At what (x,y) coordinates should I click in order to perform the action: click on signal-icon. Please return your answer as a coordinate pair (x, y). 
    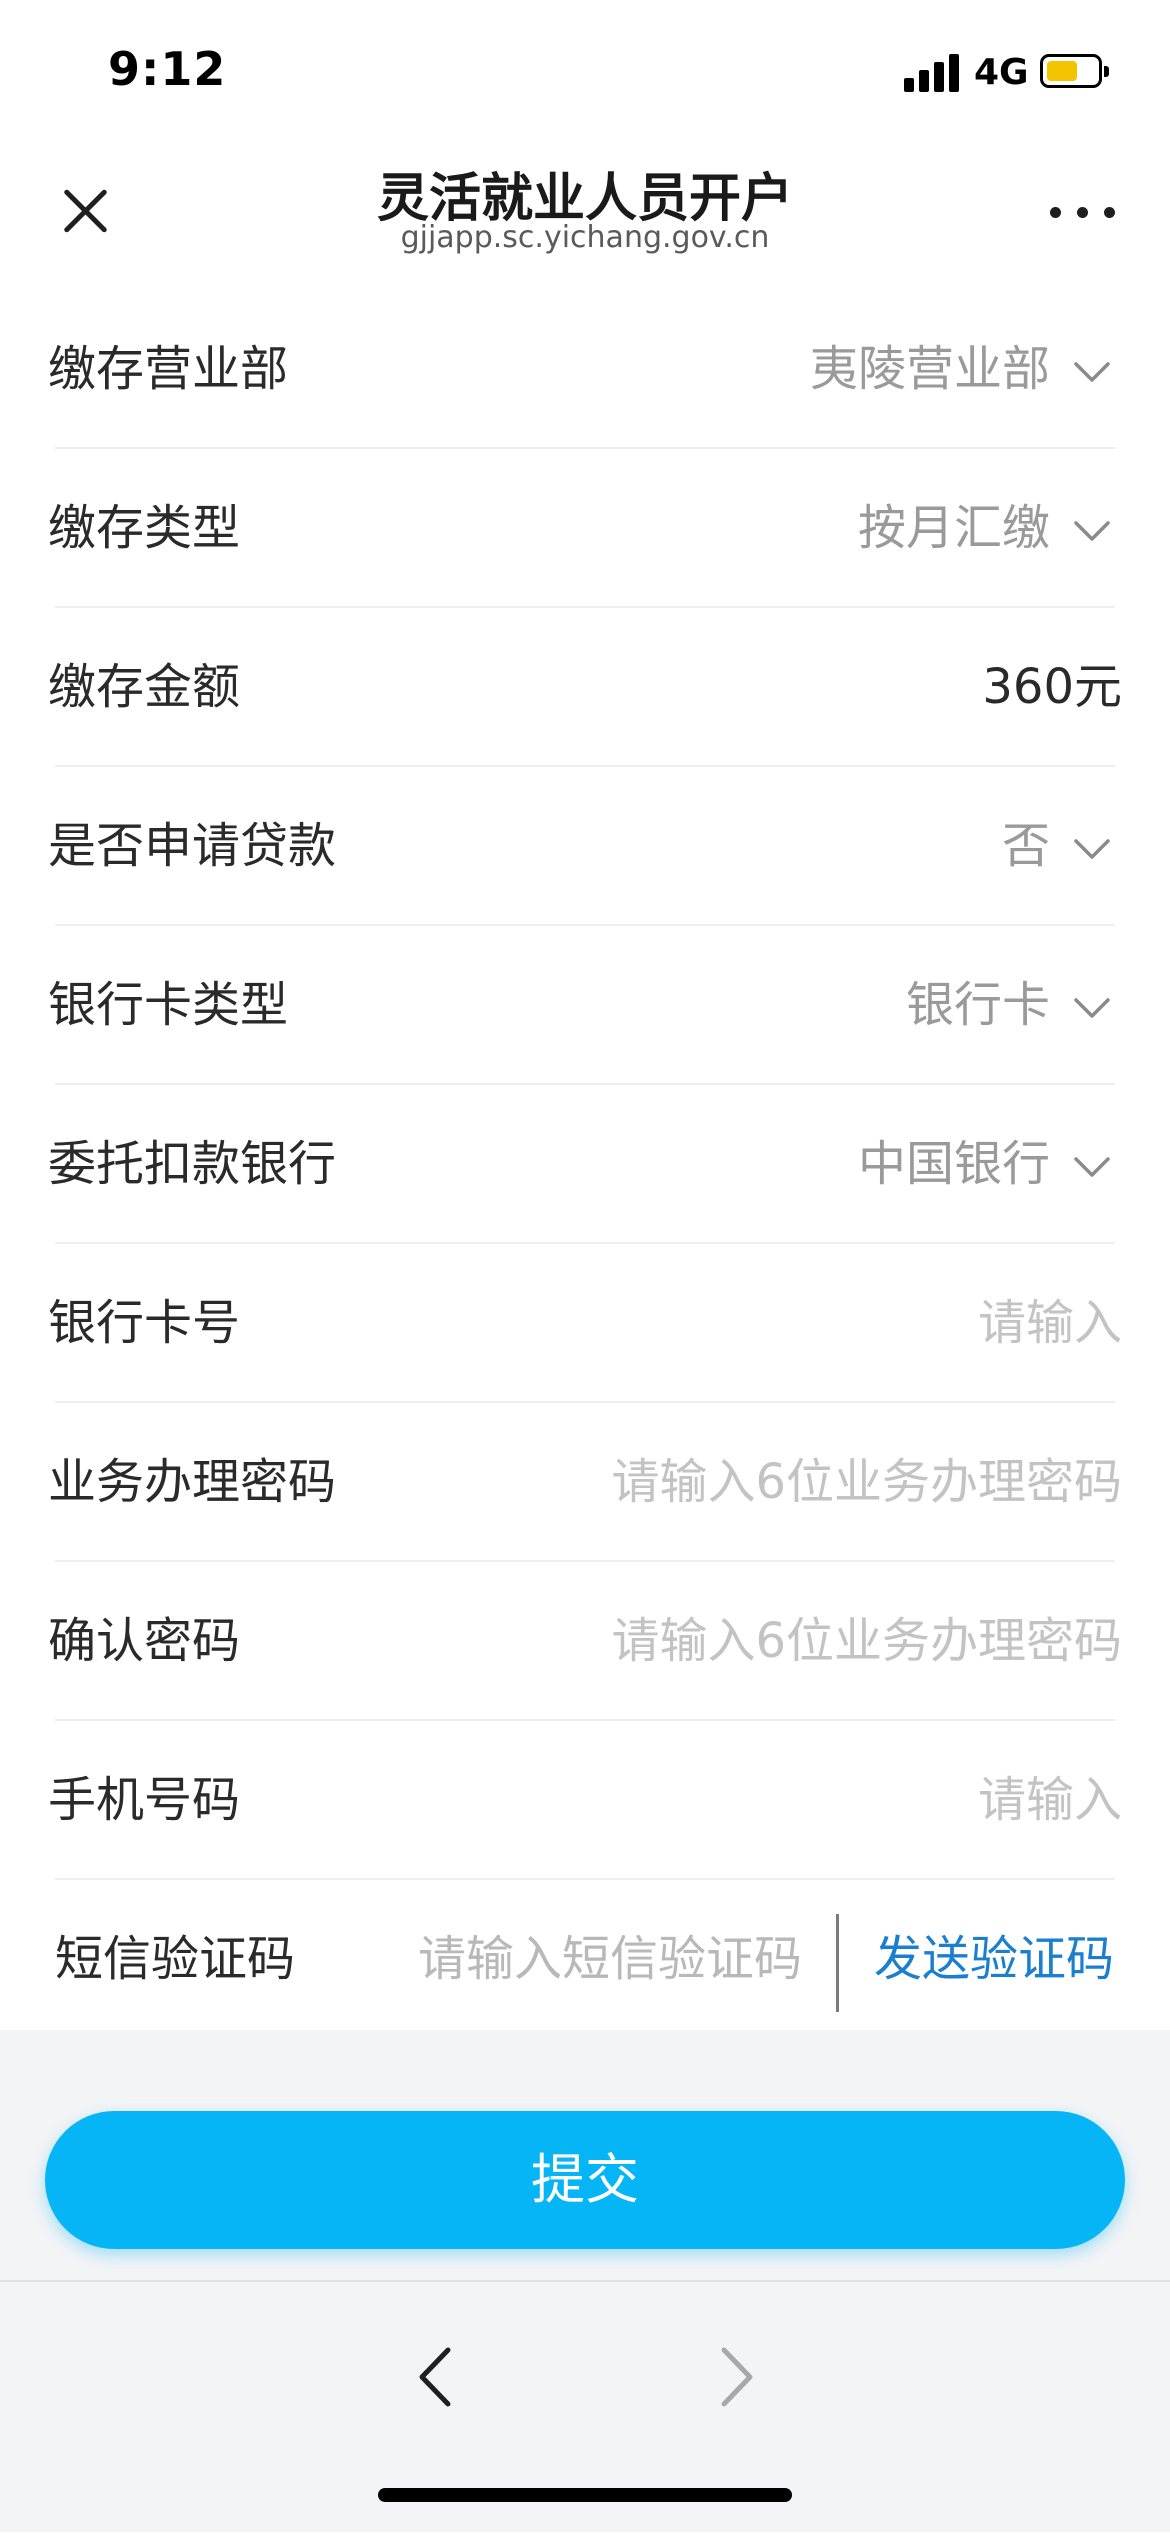
    Looking at the image, I should click on (932, 73).